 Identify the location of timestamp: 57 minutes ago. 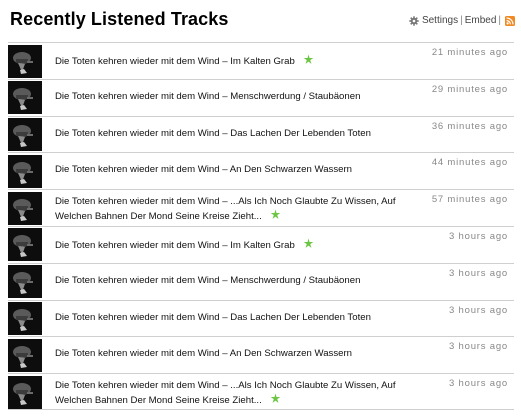
(469, 200).